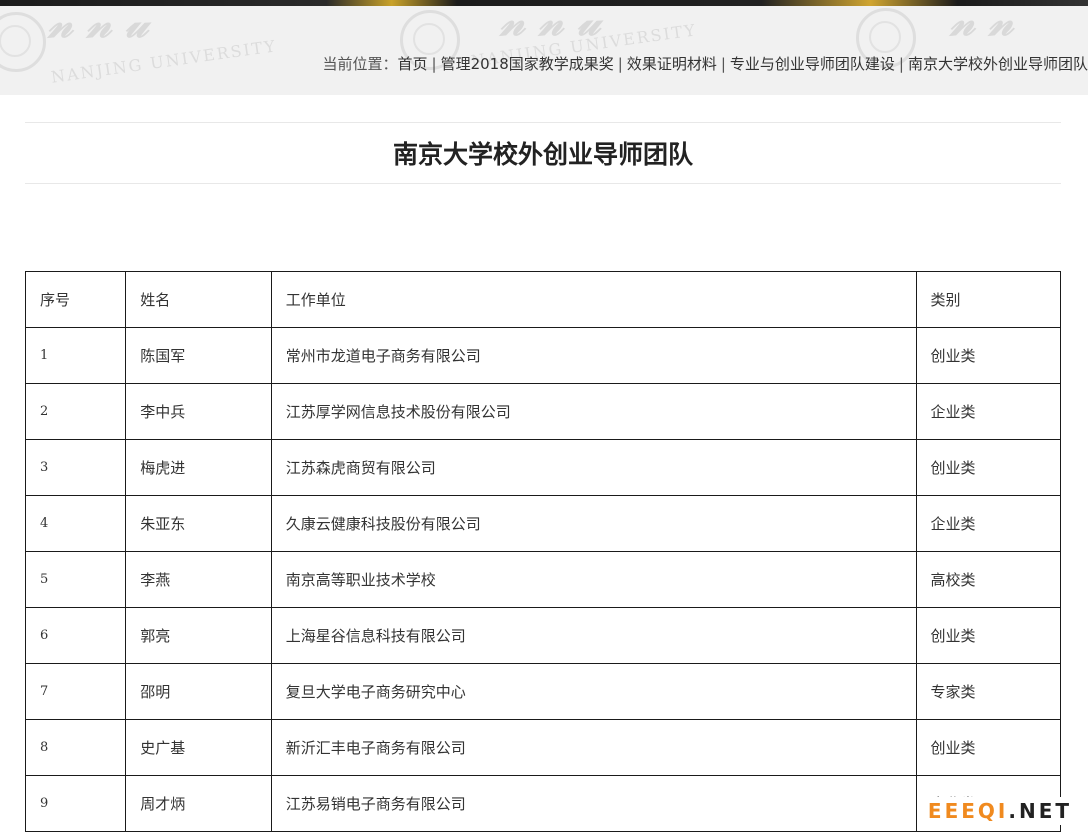  What do you see at coordinates (988, 691) in the screenshot?
I see `cell-category: 专家类` at bounding box center [988, 691].